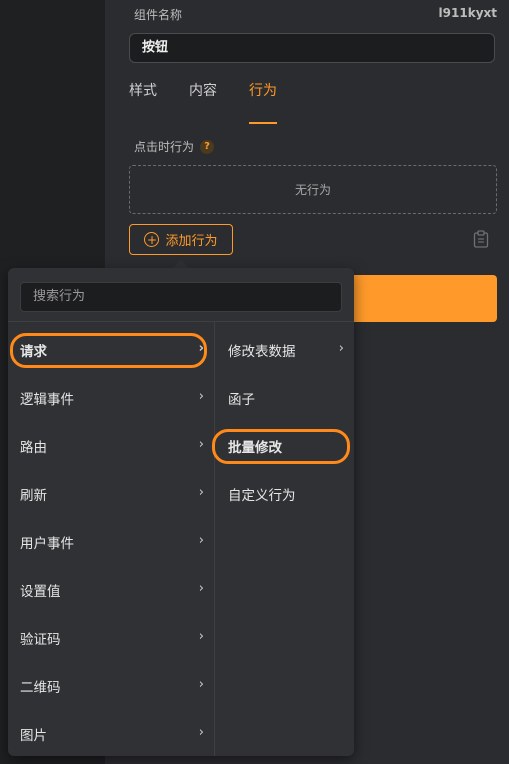 The image size is (509, 764). What do you see at coordinates (207, 146) in the screenshot?
I see `help-icon: ?` at bounding box center [207, 146].